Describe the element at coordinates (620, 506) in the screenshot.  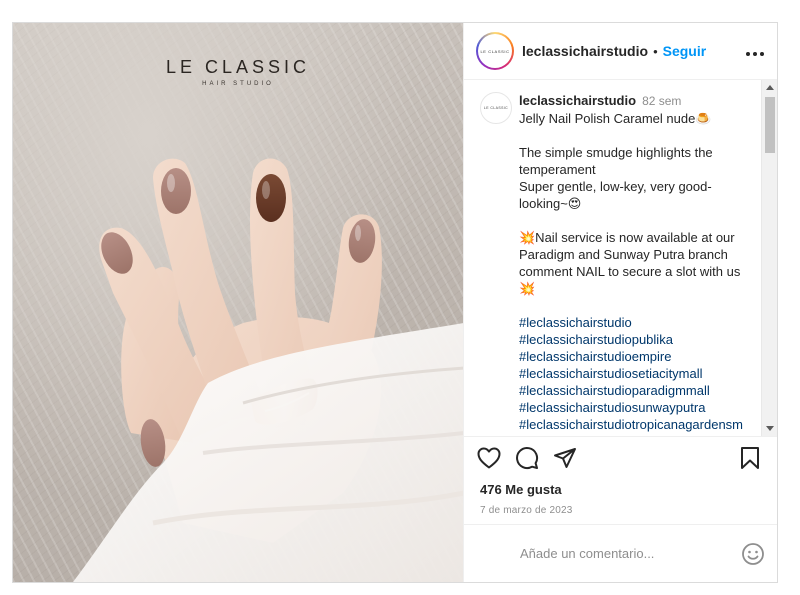
I see `post-date: 7 de marzo de 2023` at that location.